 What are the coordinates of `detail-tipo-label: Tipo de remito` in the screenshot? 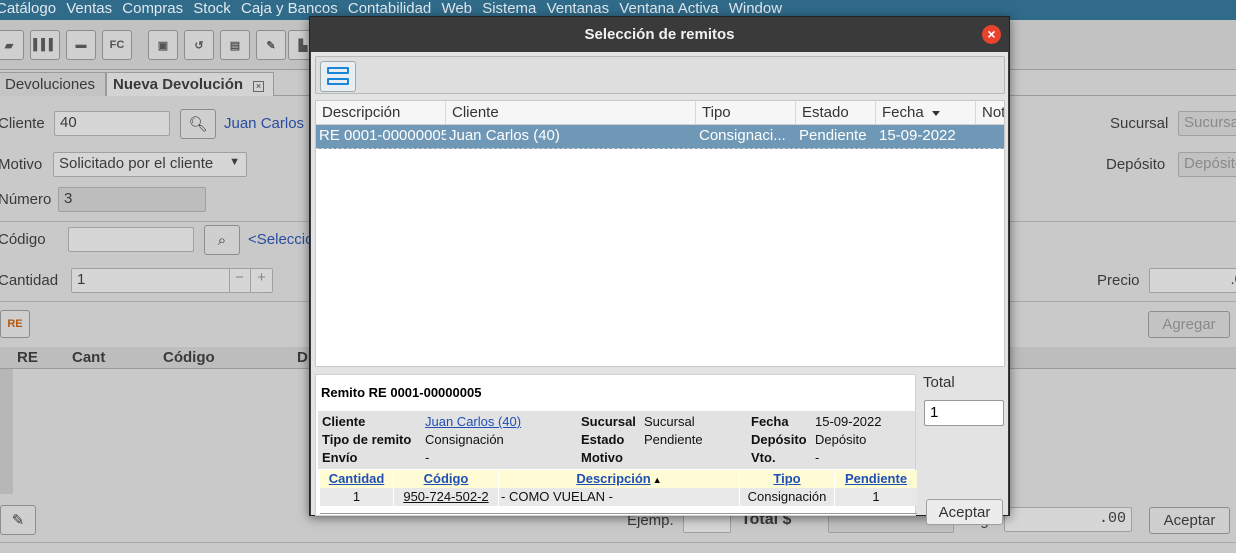 It's located at (367, 439).